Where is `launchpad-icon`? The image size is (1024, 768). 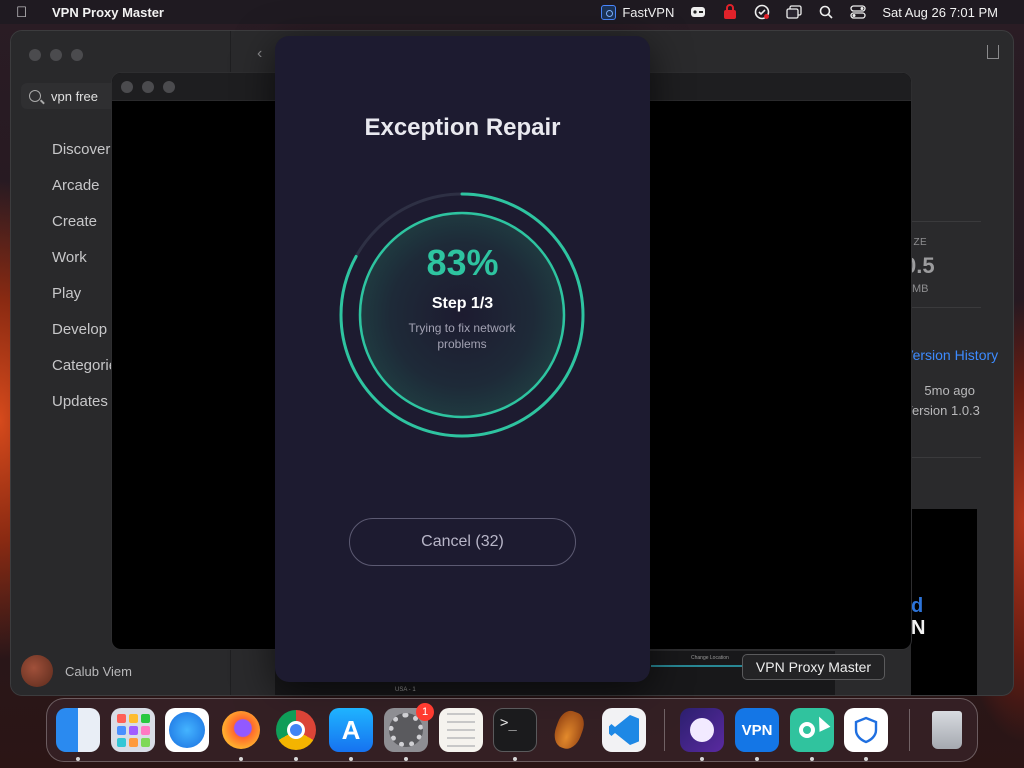 launchpad-icon is located at coordinates (133, 730).